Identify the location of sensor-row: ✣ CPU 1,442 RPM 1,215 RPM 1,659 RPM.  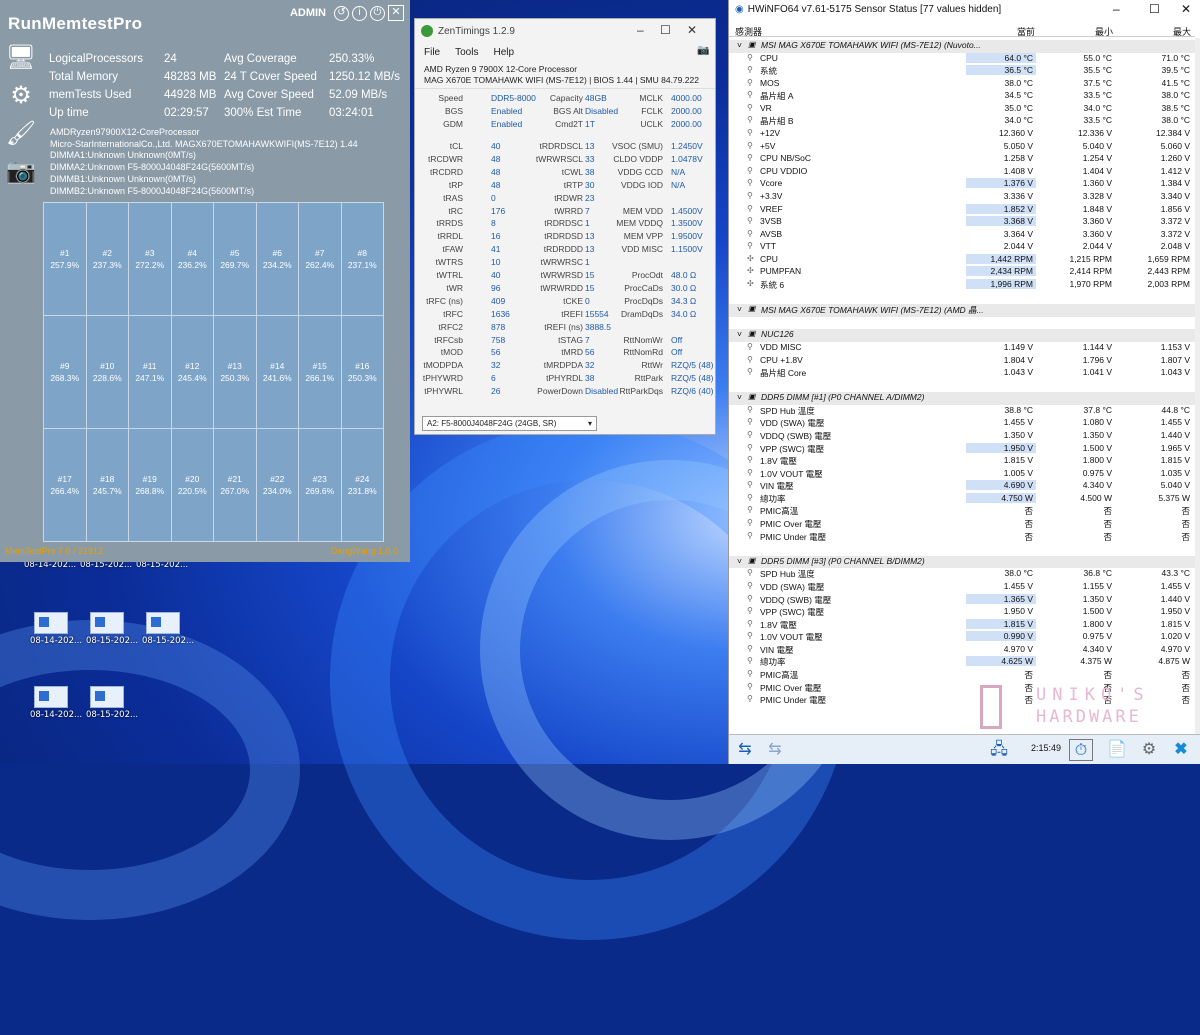
(962, 260).